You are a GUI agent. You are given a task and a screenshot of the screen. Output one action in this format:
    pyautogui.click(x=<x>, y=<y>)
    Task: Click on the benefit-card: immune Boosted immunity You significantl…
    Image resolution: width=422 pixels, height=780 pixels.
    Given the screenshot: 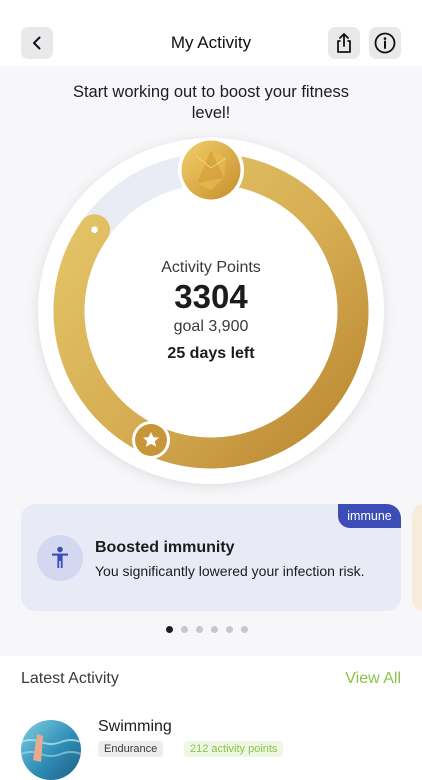 What is the action you would take?
    pyautogui.click(x=211, y=557)
    